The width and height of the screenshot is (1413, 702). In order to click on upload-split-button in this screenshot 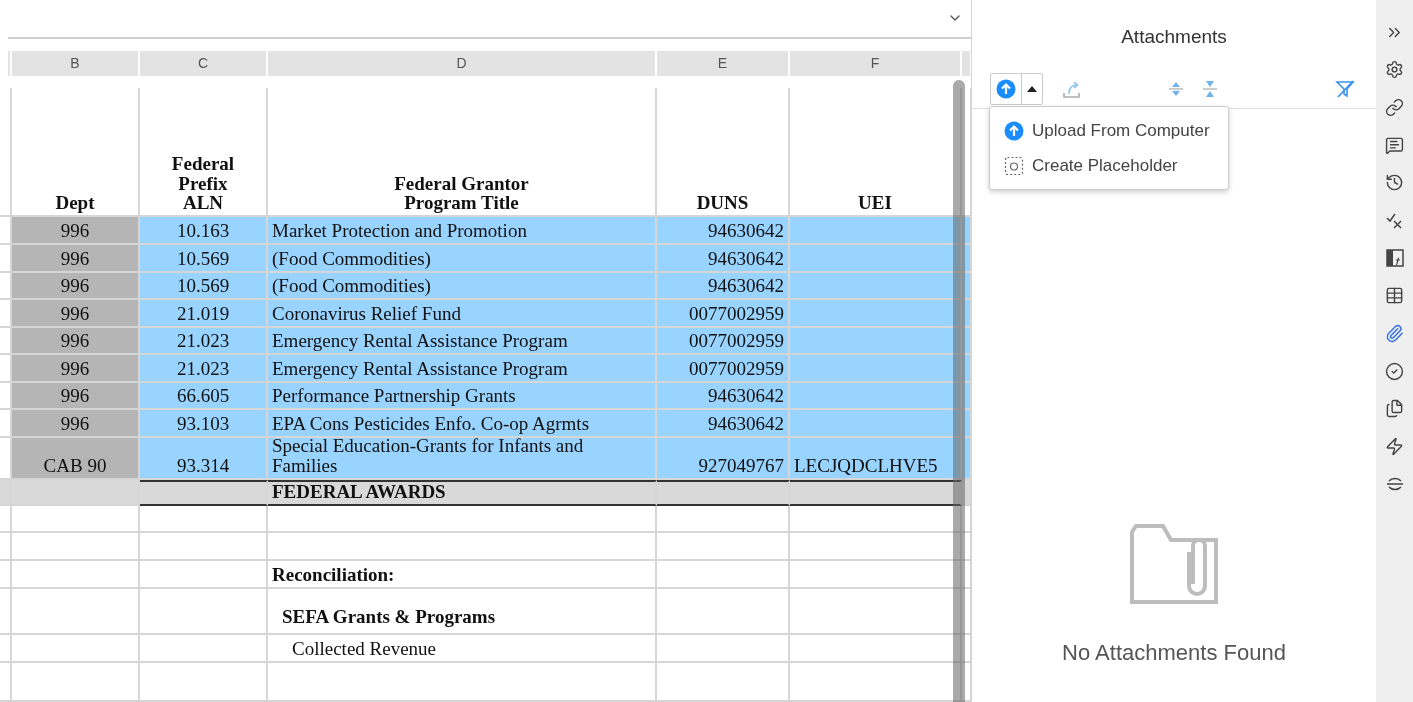, I will do `click(1016, 89)`.